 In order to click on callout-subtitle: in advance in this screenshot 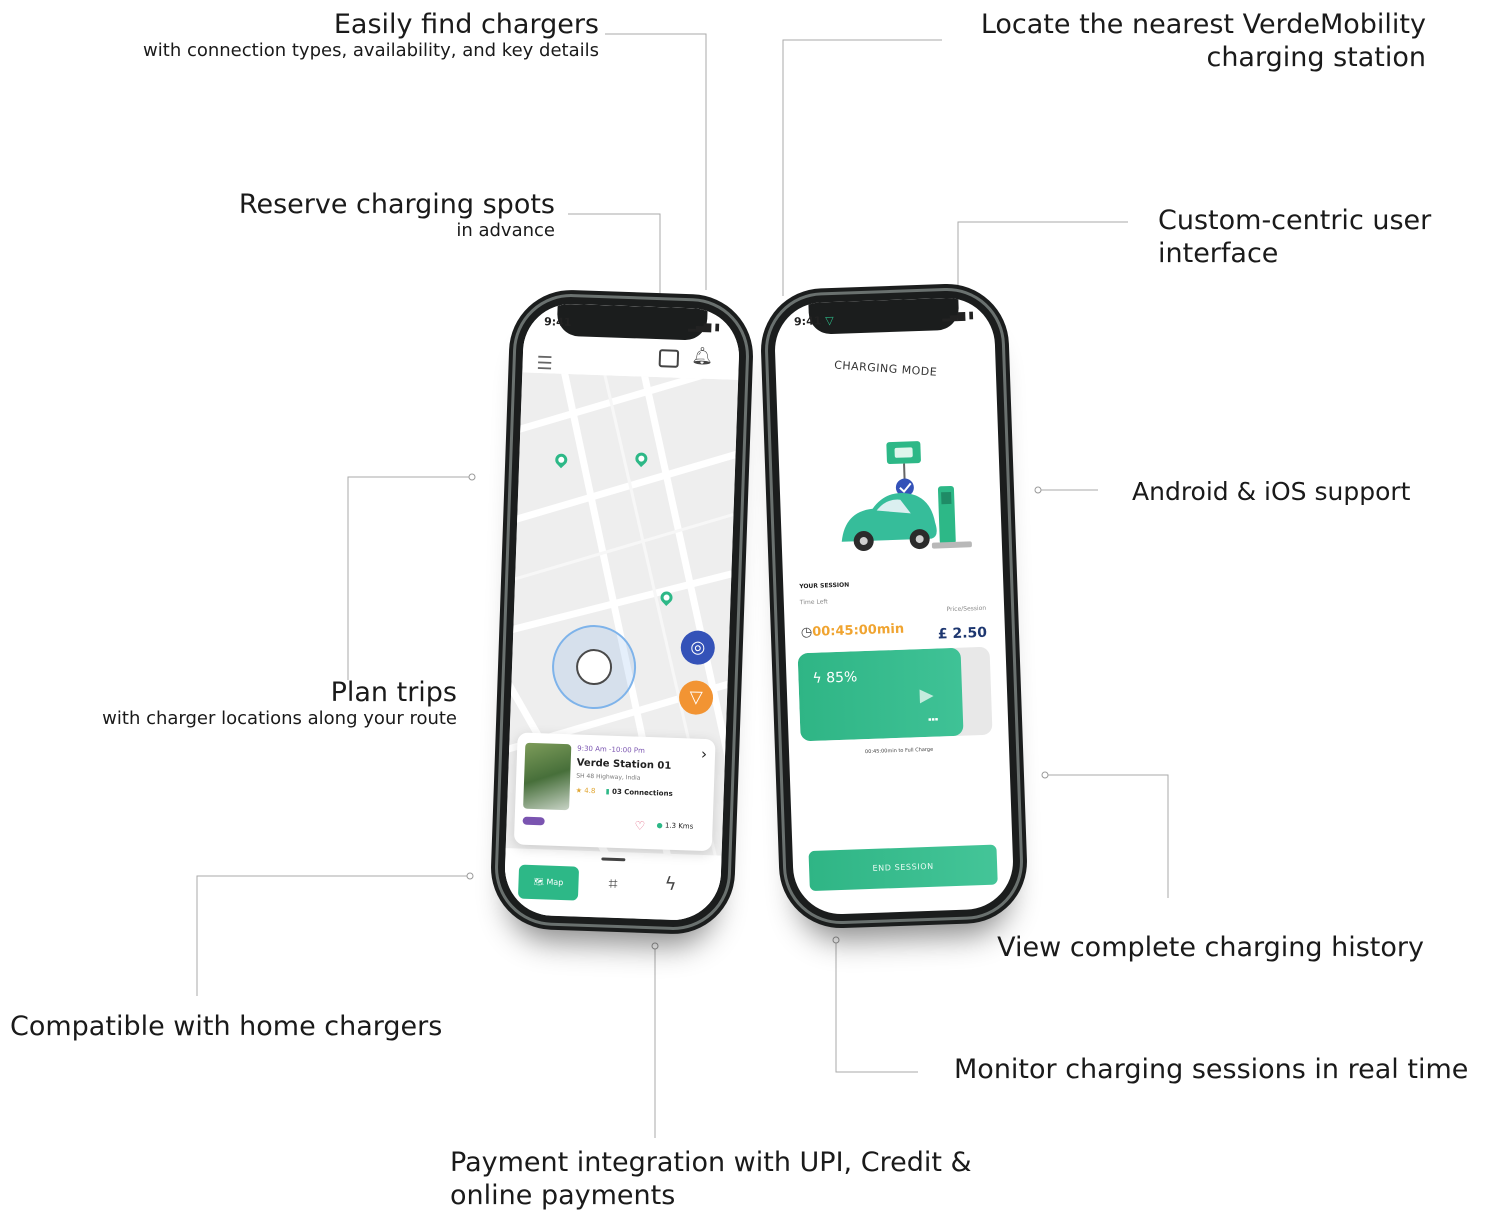, I will do `click(505, 230)`.